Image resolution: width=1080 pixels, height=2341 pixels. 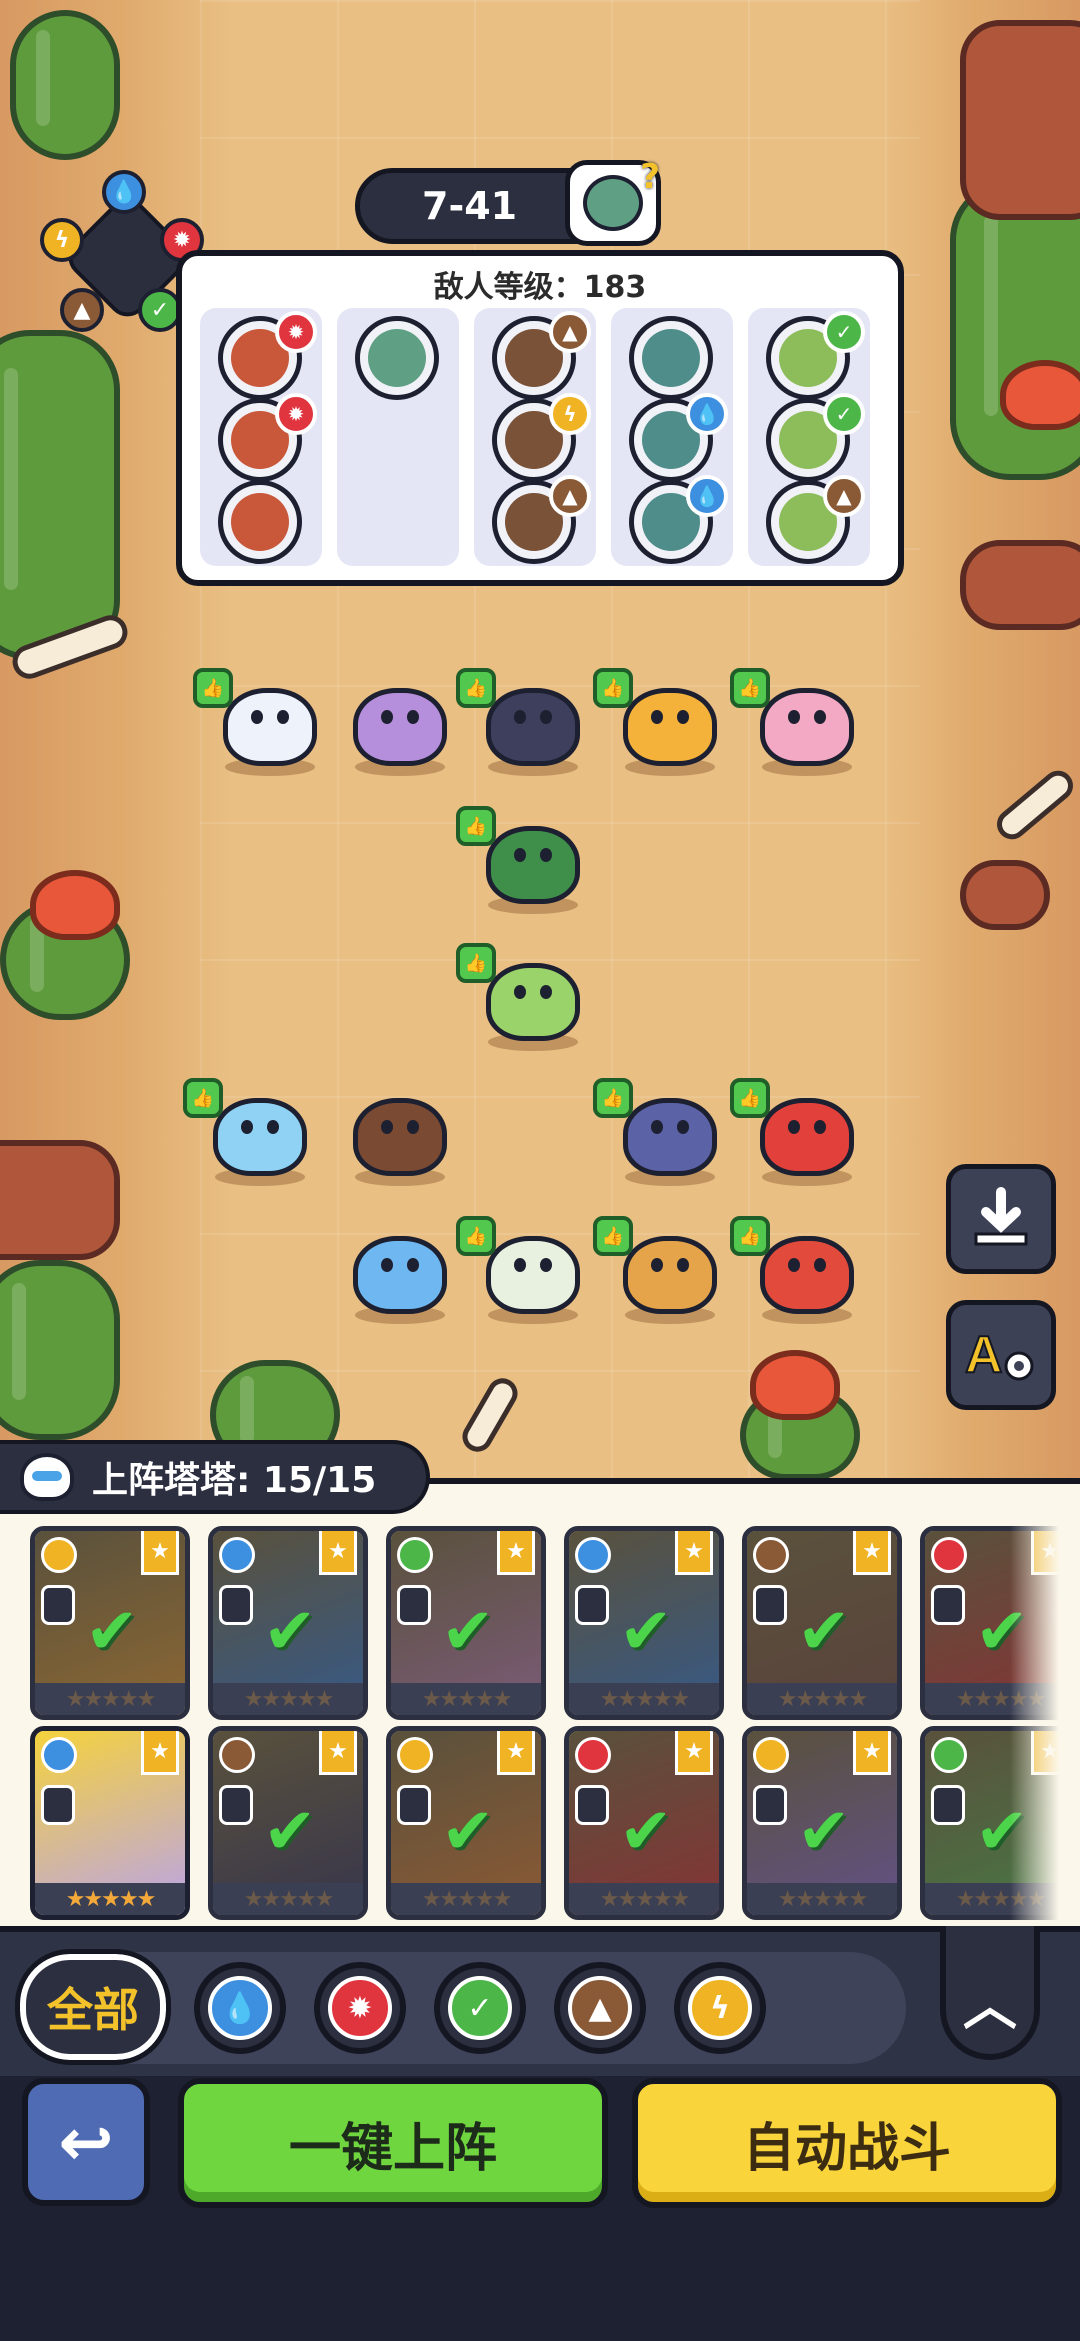 I want to click on roster-scroll-fade, so click(x=1045, y=1705).